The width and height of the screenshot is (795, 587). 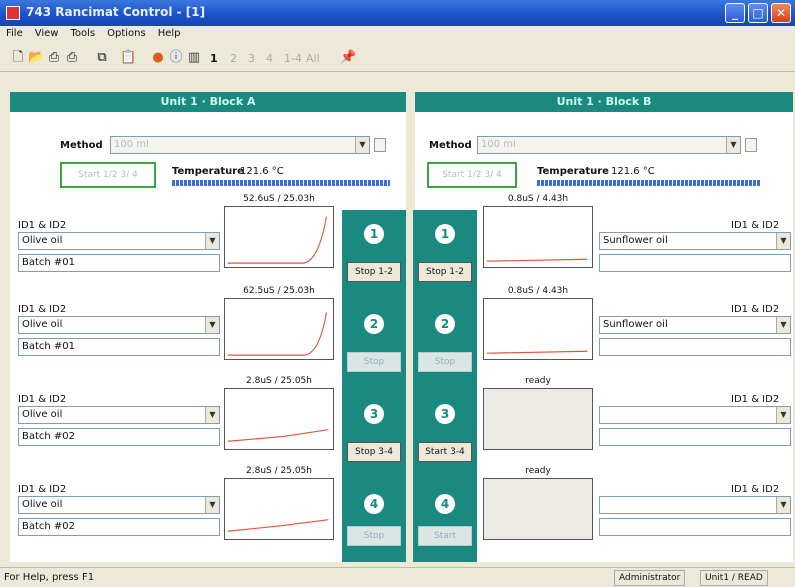 What do you see at coordinates (169, 33) in the screenshot?
I see `menu-help: Help` at bounding box center [169, 33].